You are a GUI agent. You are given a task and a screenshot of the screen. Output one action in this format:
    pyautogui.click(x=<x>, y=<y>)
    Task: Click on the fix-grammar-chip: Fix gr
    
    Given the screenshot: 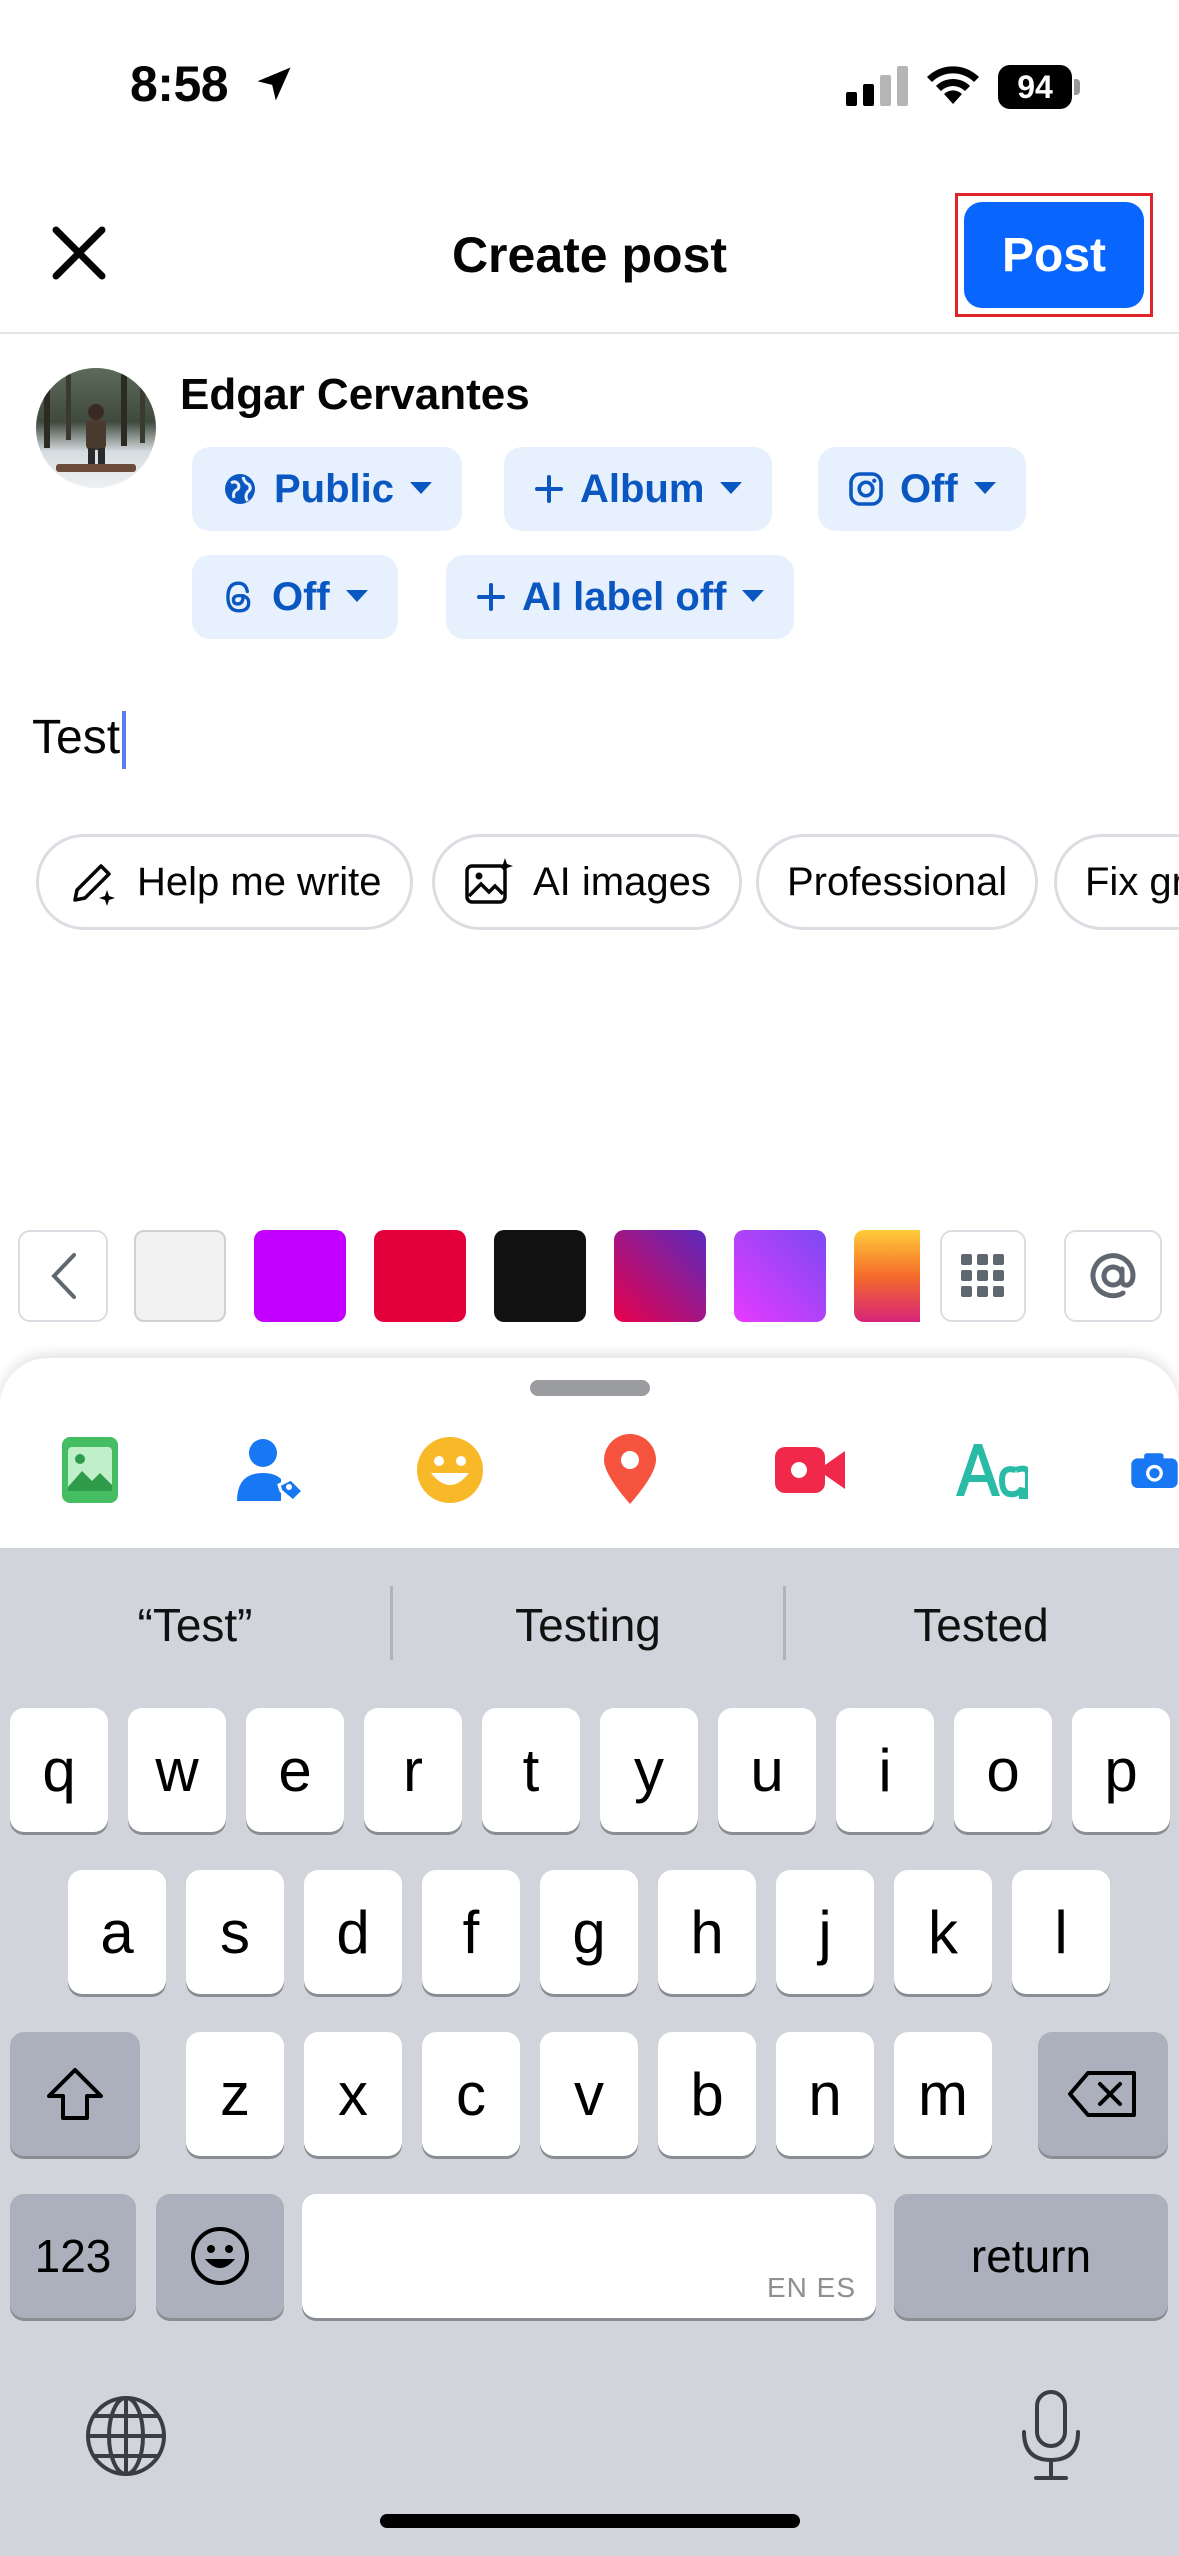 What is the action you would take?
    pyautogui.click(x=1116, y=882)
    